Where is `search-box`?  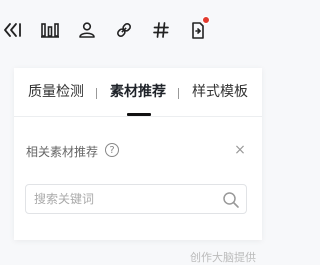
search-box is located at coordinates (136, 199).